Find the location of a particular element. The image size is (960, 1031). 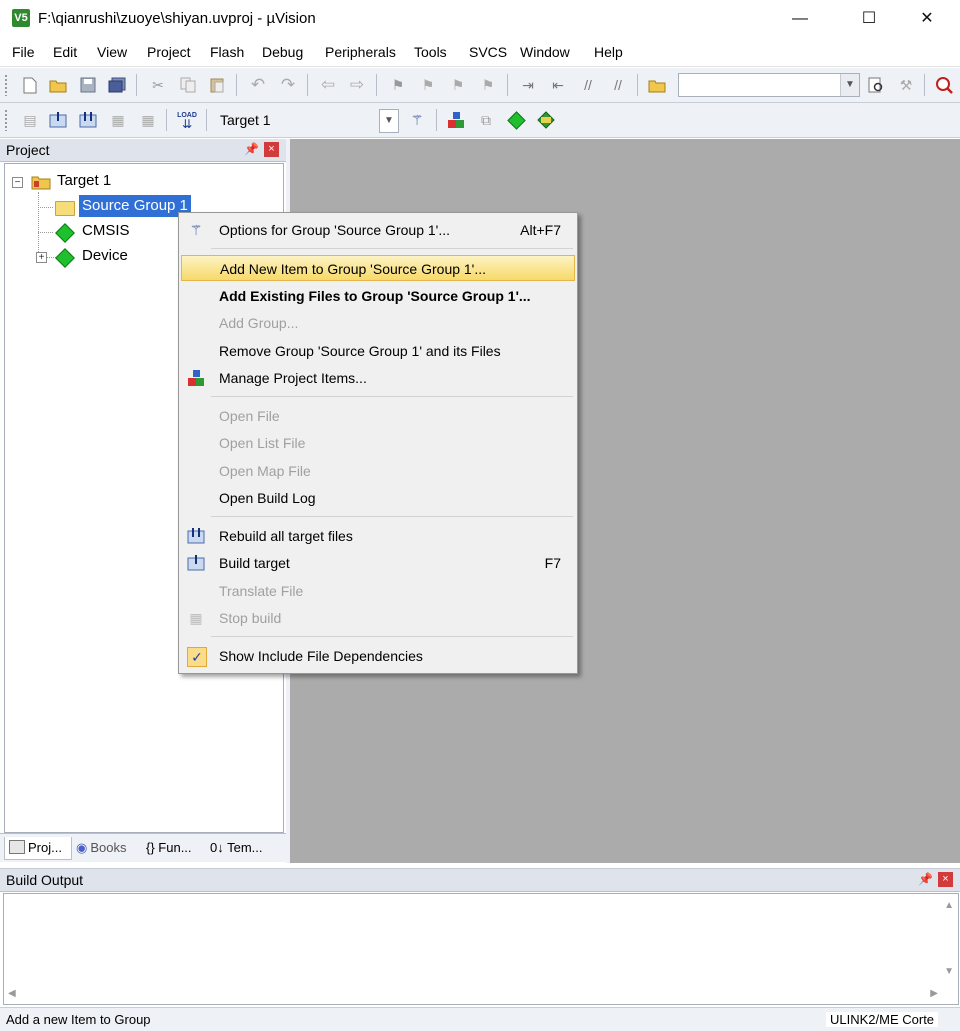

uncomment-icon: // is located at coordinates (618, 85).